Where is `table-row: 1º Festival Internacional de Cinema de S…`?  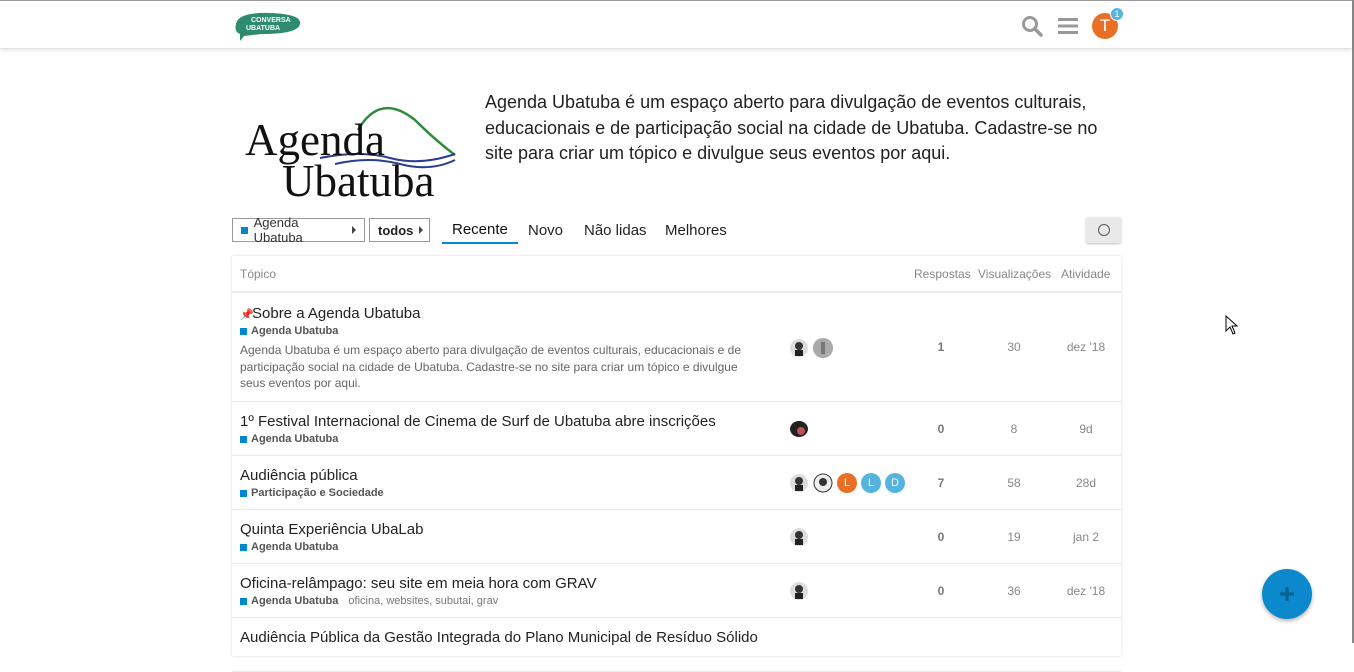
table-row: 1º Festival Internacional de Cinema de S… is located at coordinates (676, 429).